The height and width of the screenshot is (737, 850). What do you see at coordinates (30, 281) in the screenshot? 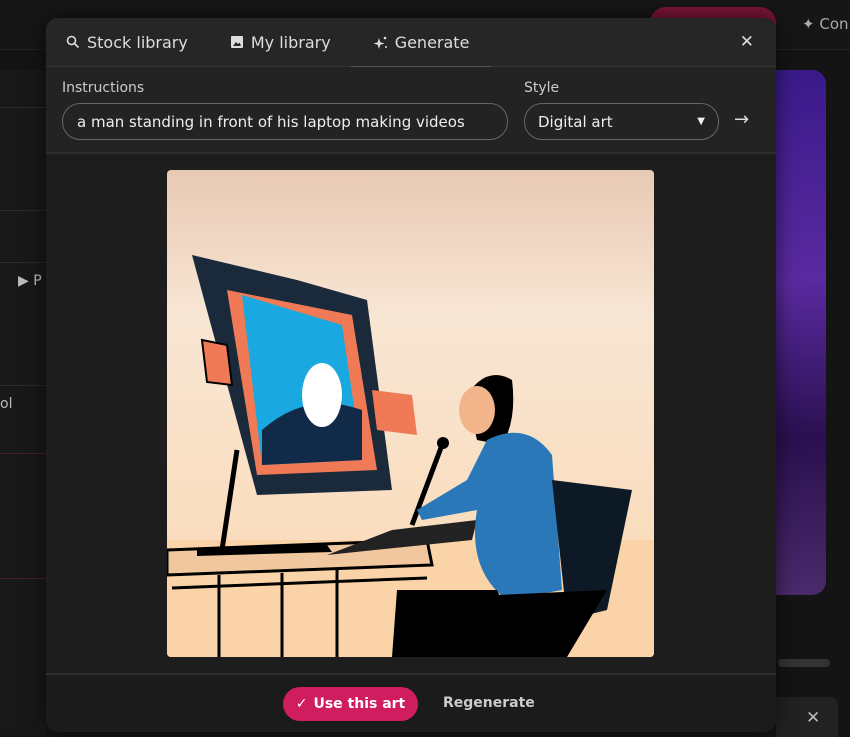
I see `background-play-item: ▶ P` at bounding box center [30, 281].